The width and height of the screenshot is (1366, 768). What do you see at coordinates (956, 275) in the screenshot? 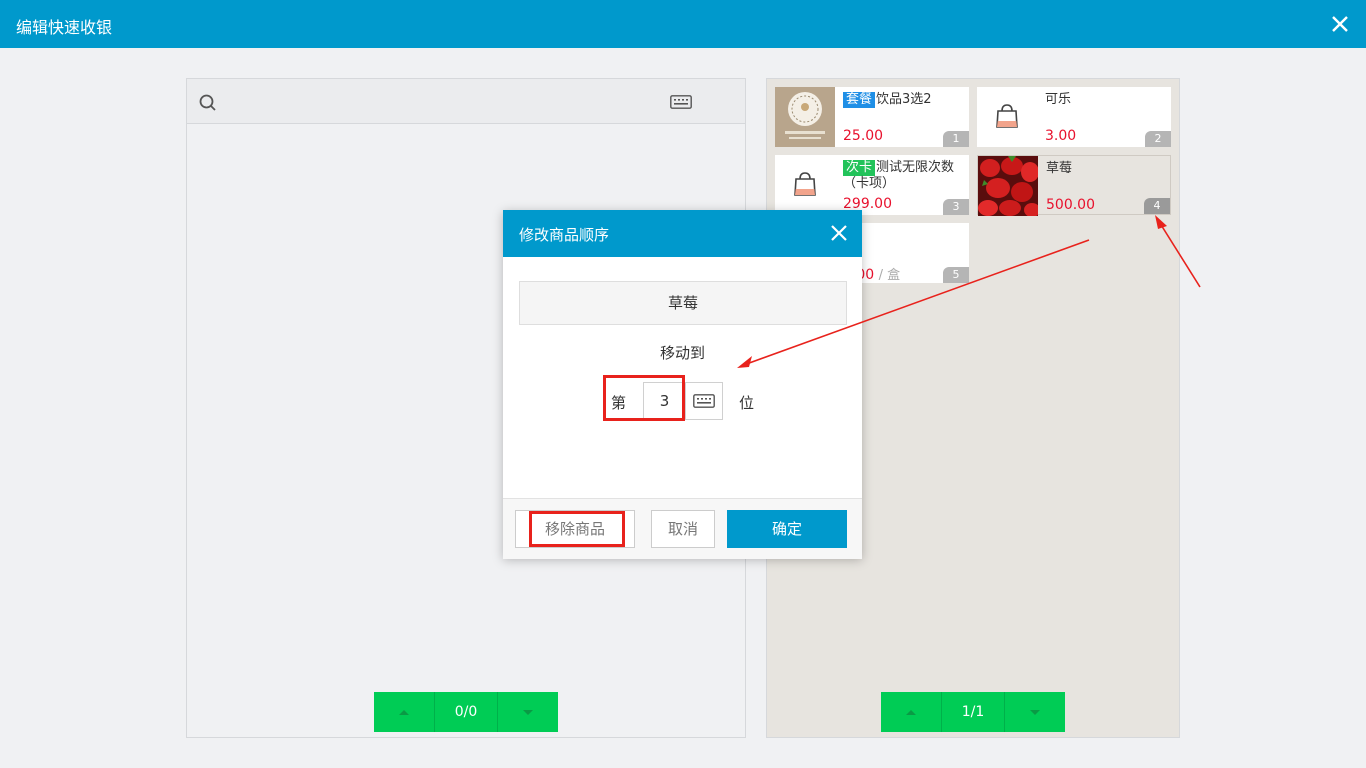
I see `product-index-badge: 5` at bounding box center [956, 275].